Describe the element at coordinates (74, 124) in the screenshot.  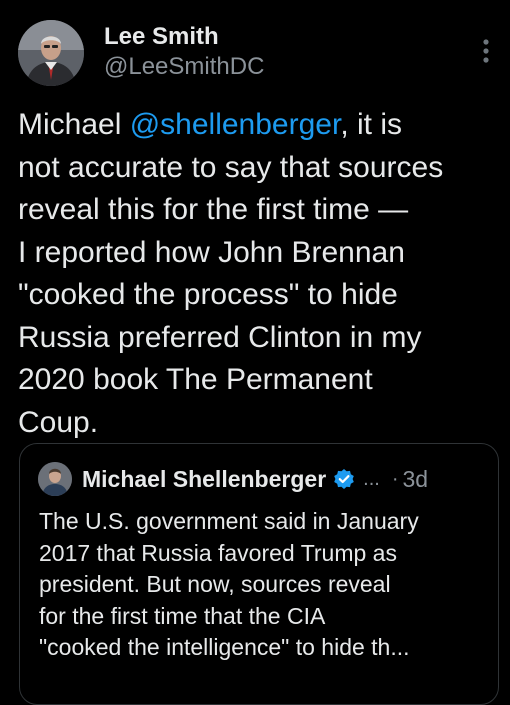
I see `tweet-text-before-mention: Michael` at that location.